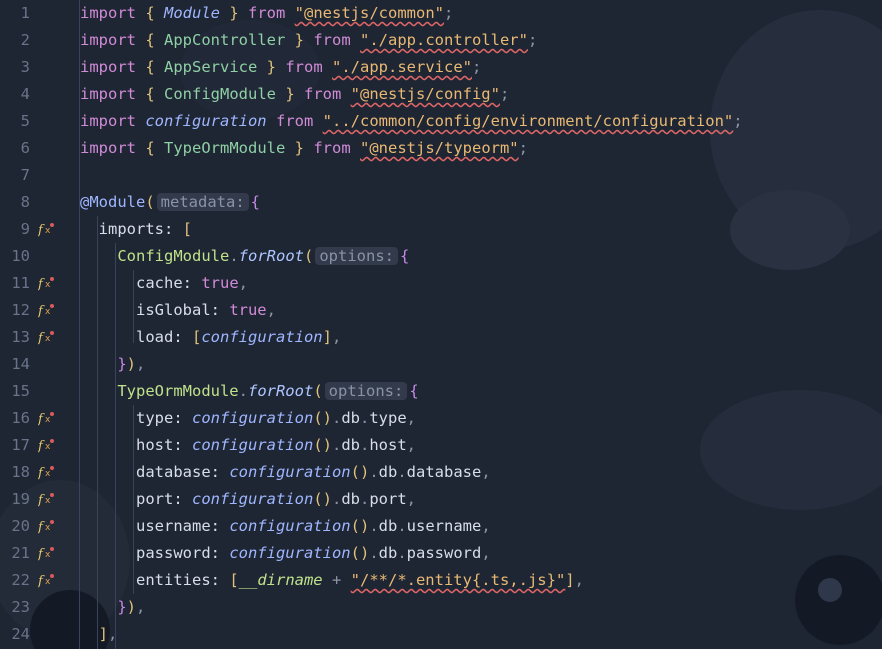  What do you see at coordinates (280, 580) in the screenshot?
I see `code-token: __dirname` at bounding box center [280, 580].